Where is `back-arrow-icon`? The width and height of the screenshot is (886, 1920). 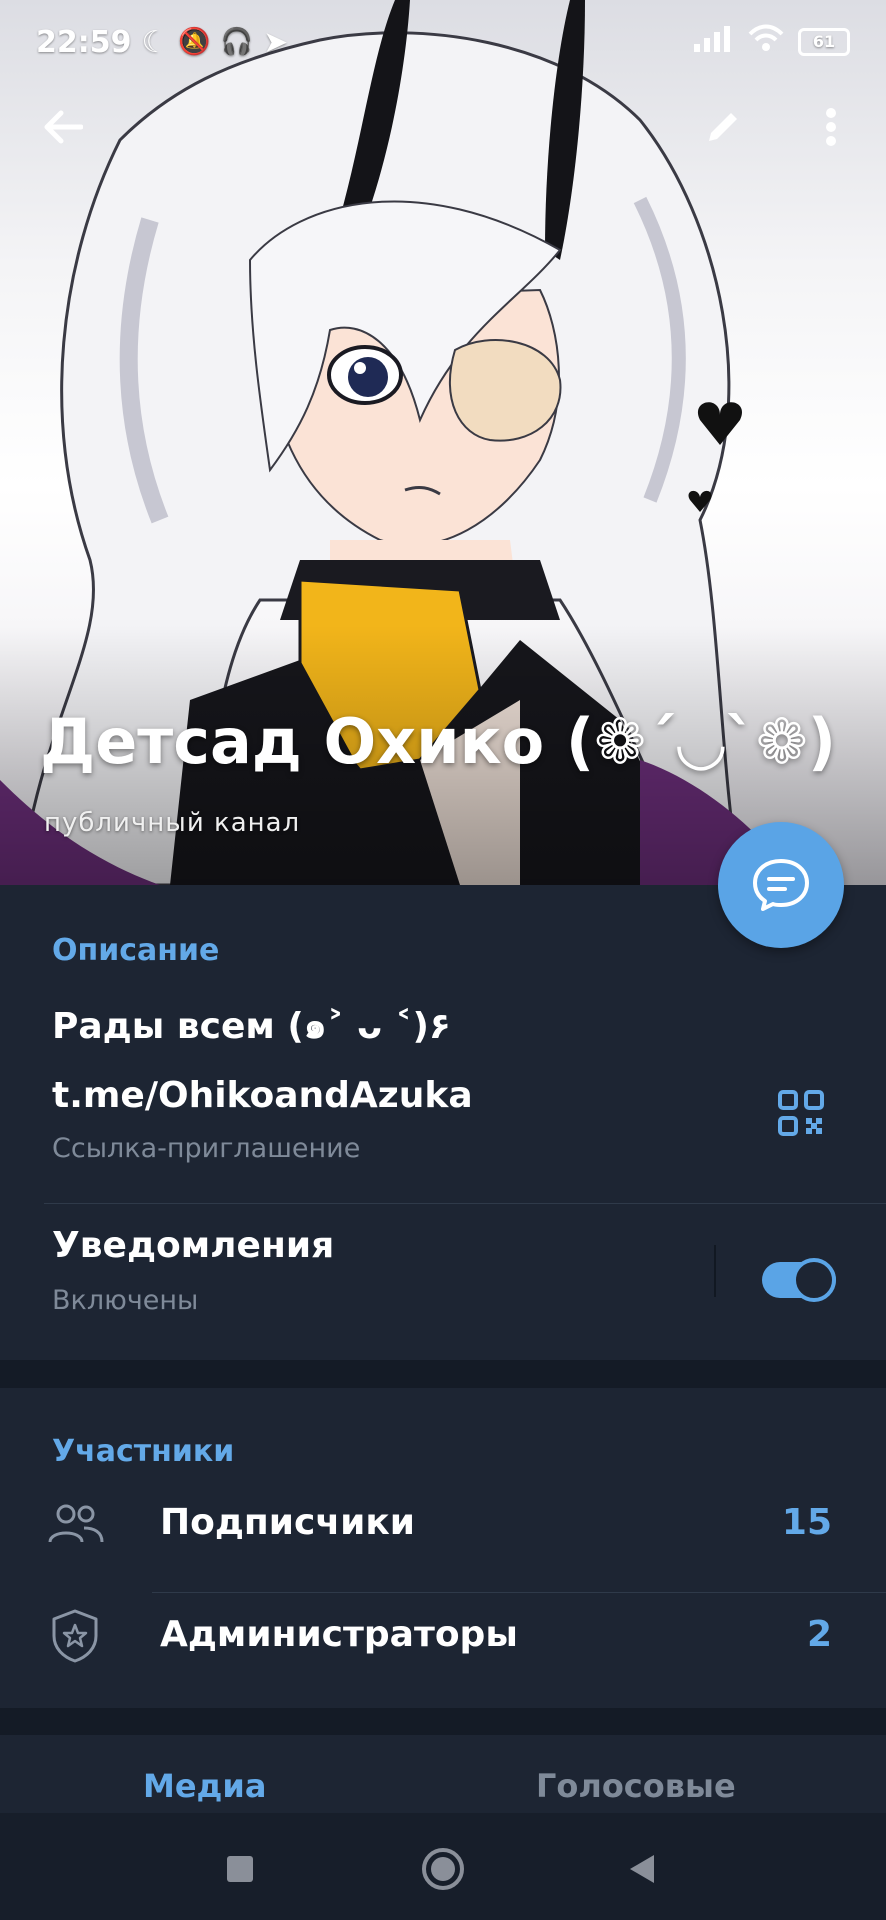 back-arrow-icon is located at coordinates (63, 127).